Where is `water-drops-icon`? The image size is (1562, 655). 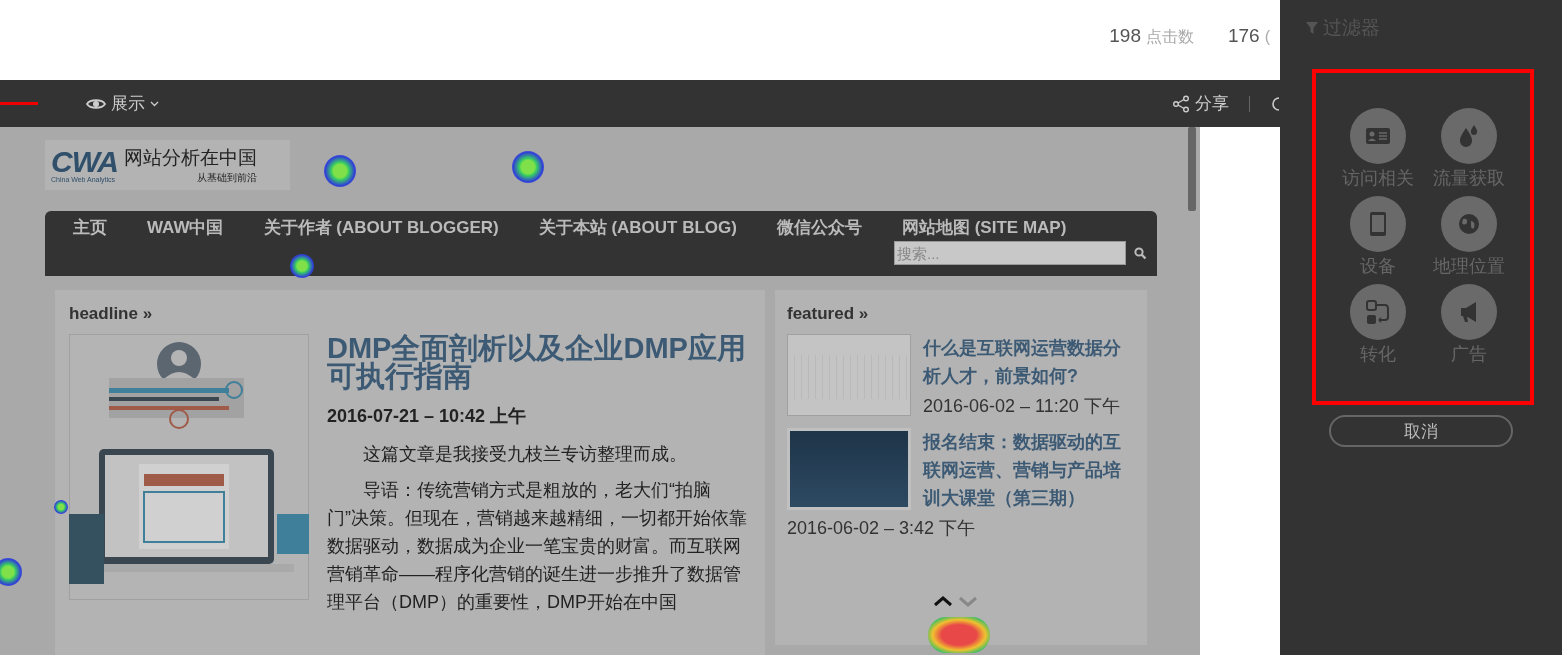 water-drops-icon is located at coordinates (1468, 136).